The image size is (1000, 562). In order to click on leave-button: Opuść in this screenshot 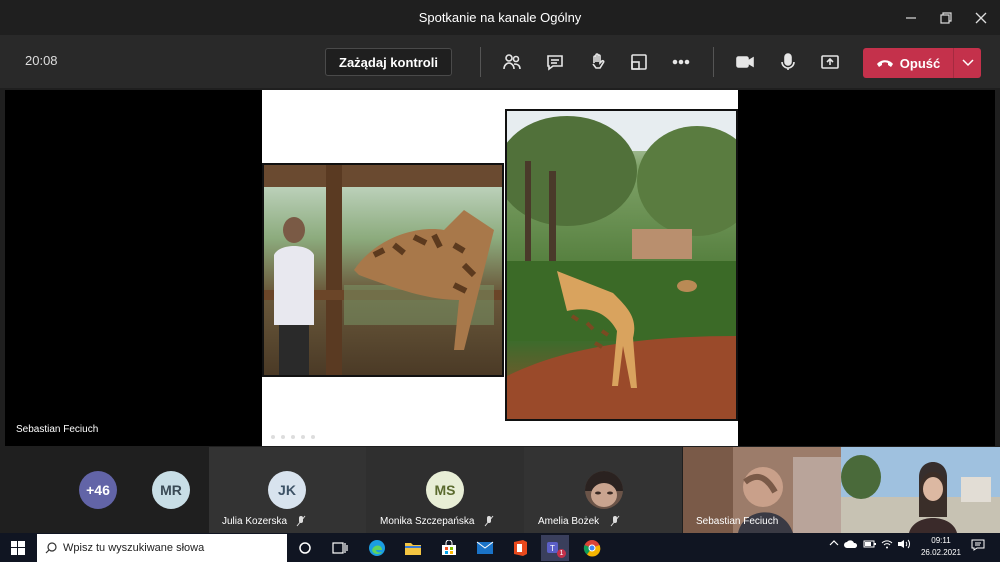, I will do `click(908, 63)`.